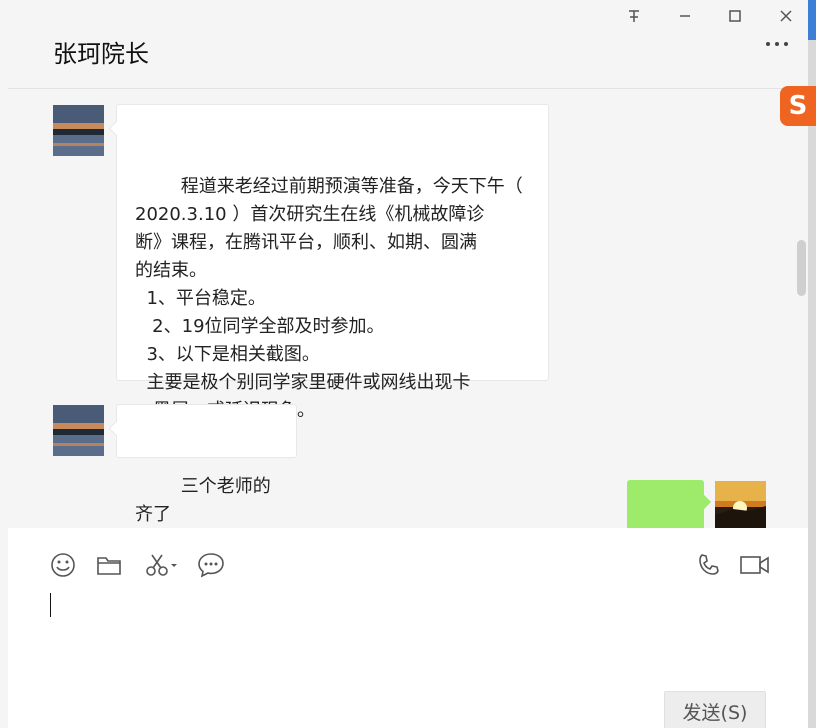 The height and width of the screenshot is (728, 816). Describe the element at coordinates (408, 44) in the screenshot. I see `title-bar: 张珂院长` at that location.